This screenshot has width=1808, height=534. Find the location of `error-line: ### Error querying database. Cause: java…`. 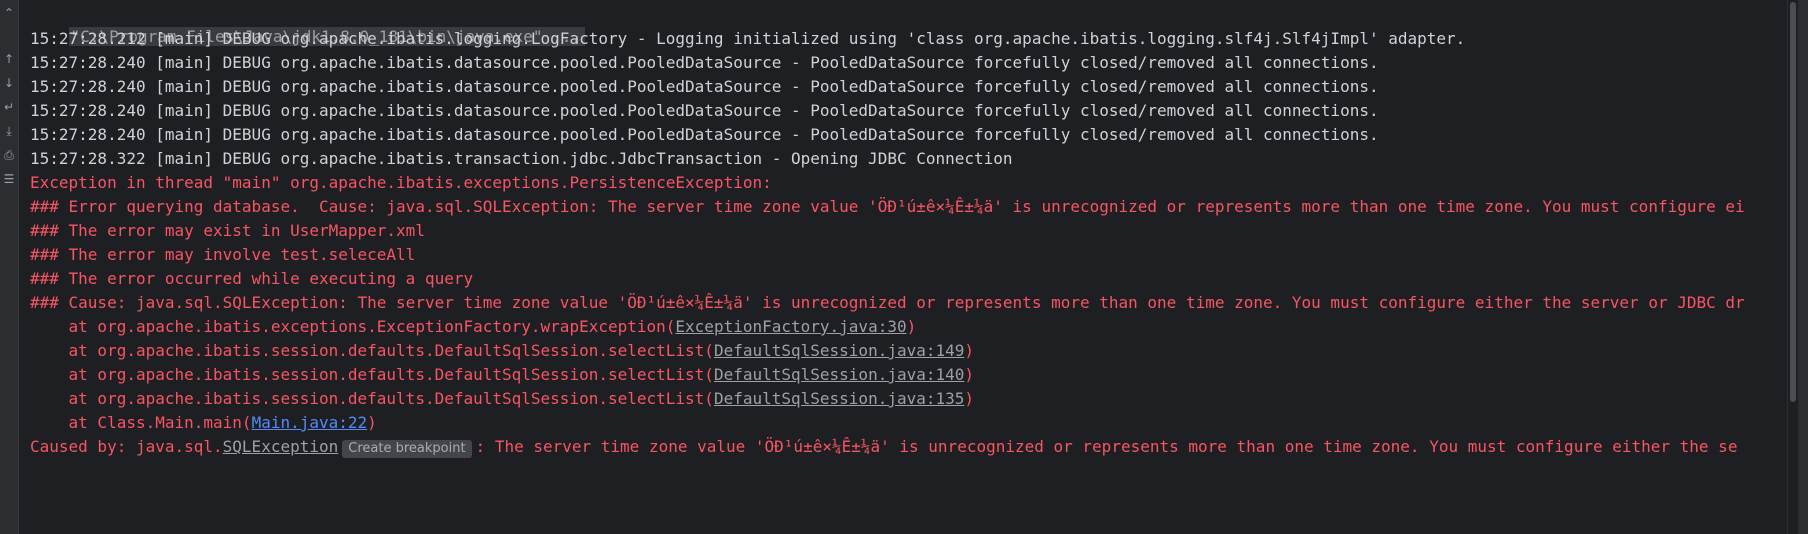

error-line: ### Error querying database. Cause: java… is located at coordinates (887, 206).